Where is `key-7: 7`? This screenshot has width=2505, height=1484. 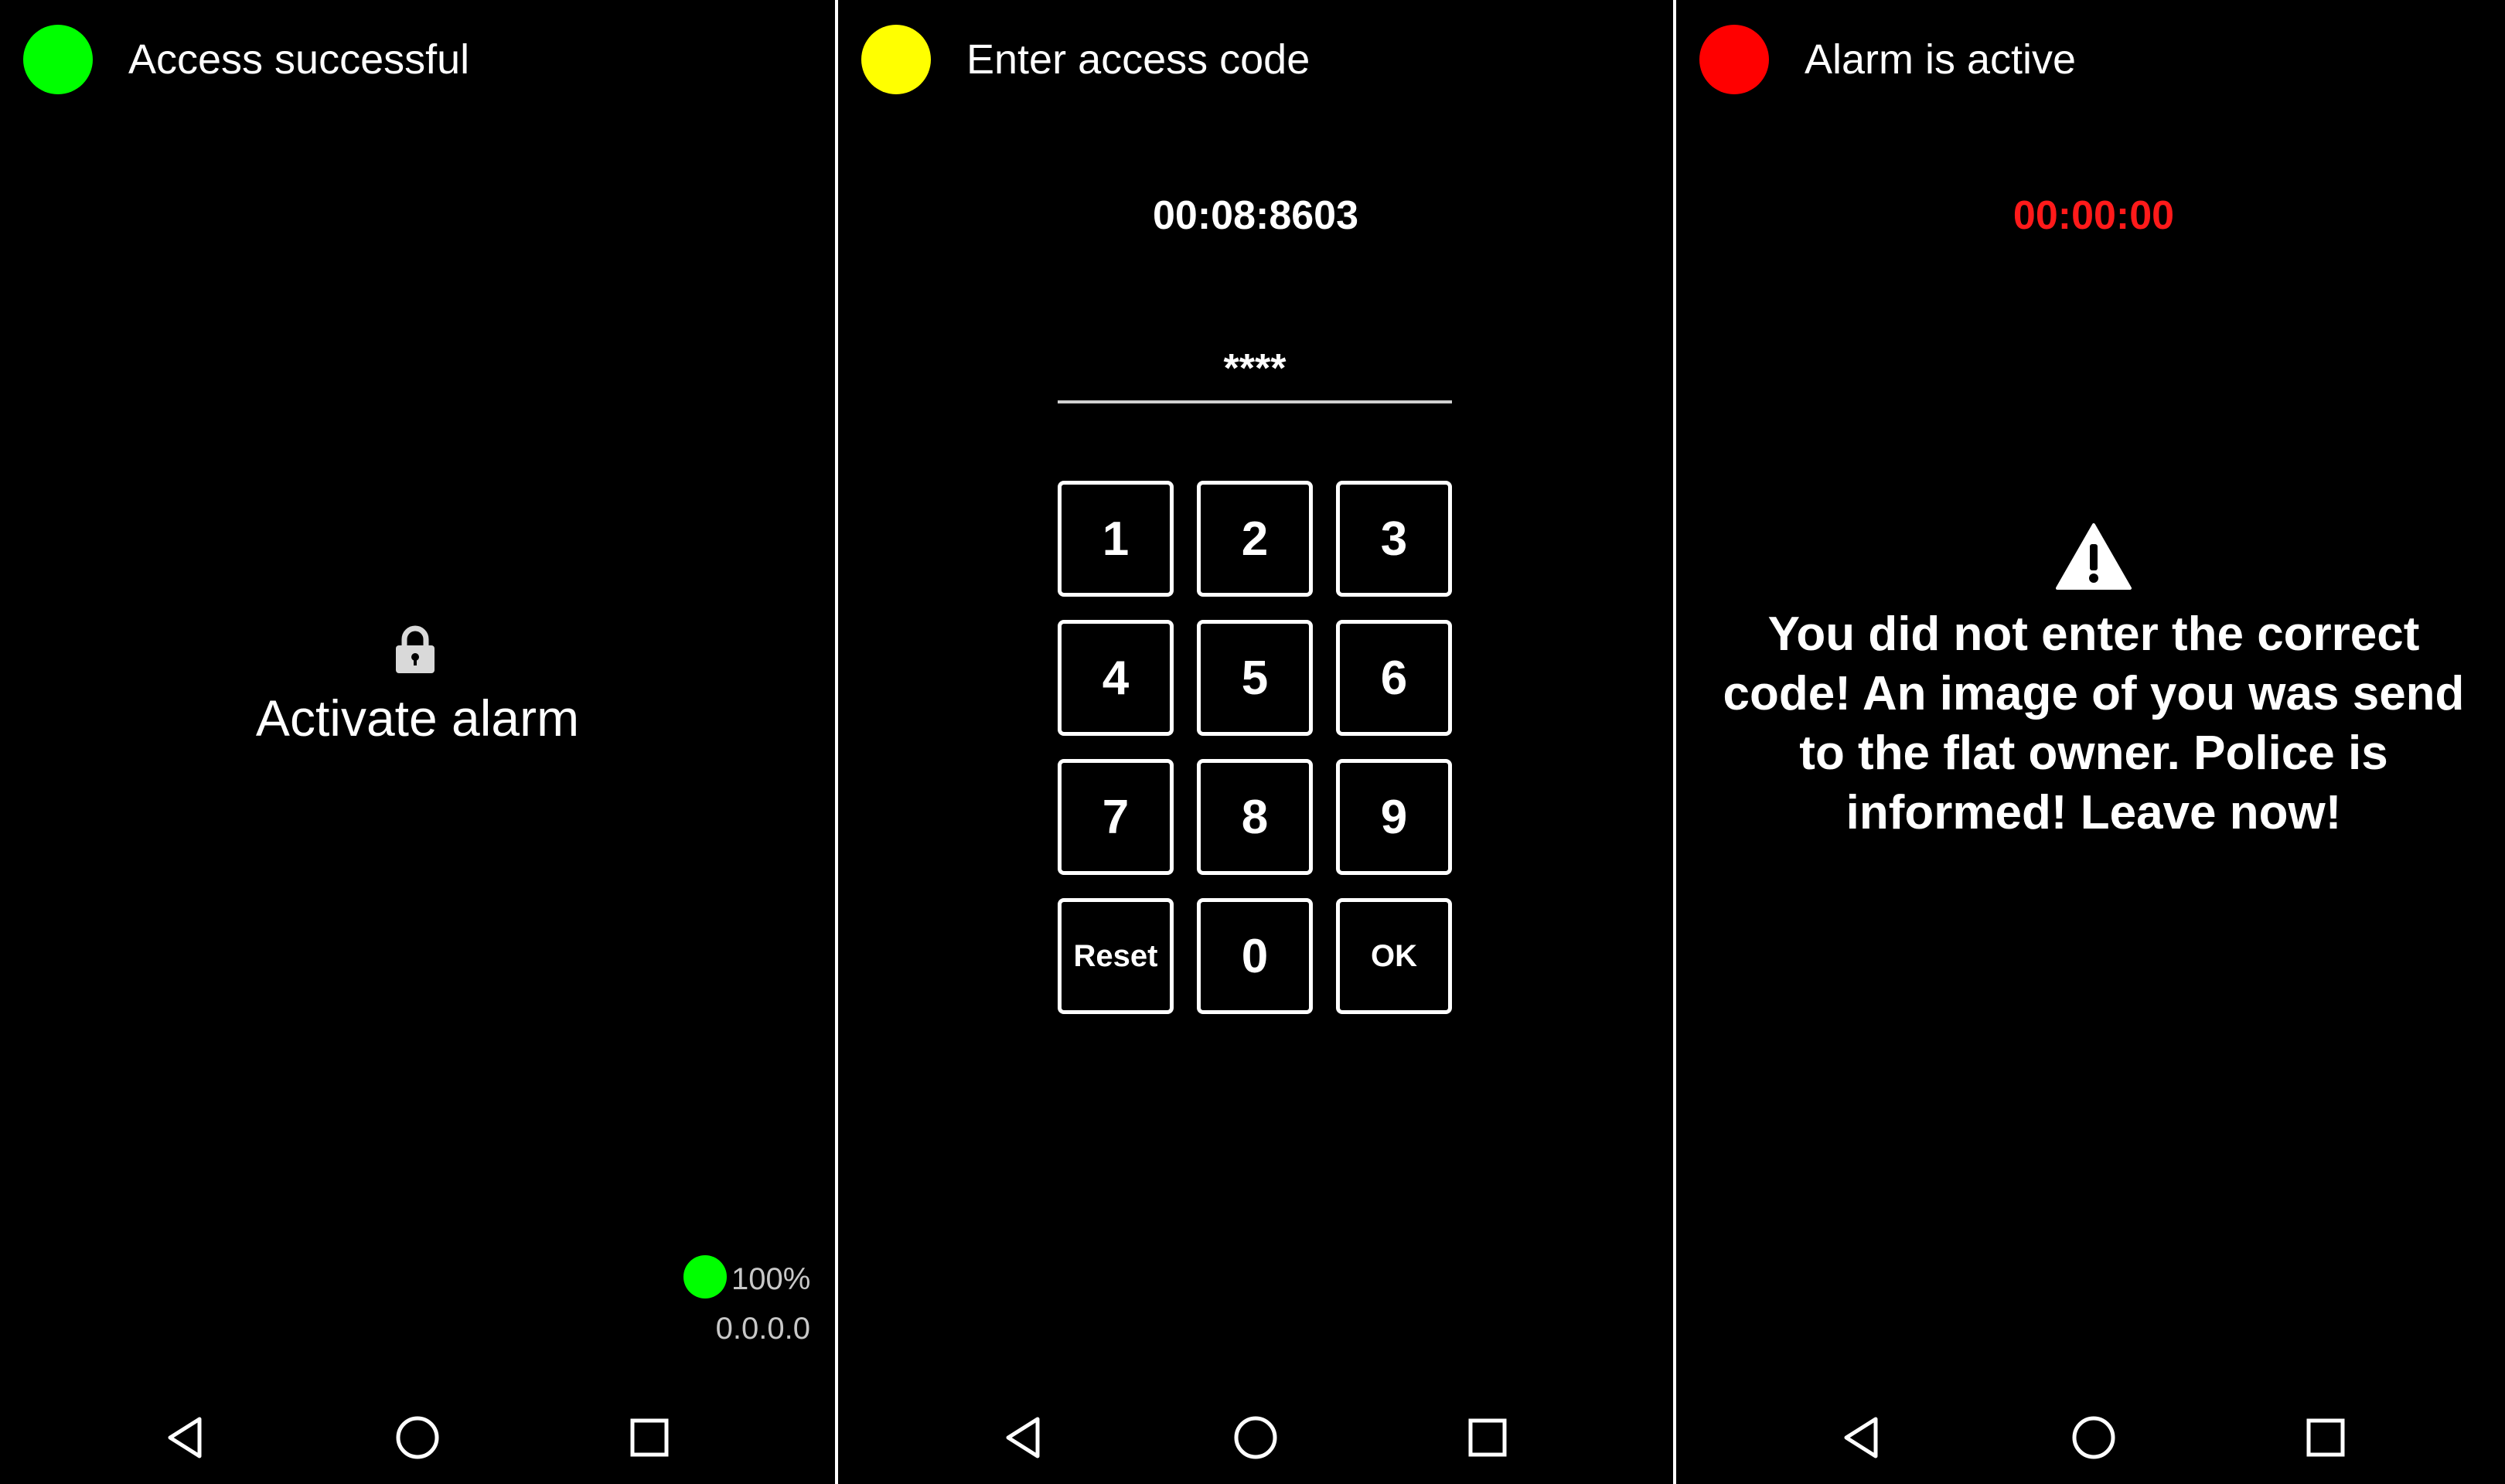 key-7: 7 is located at coordinates (1116, 817).